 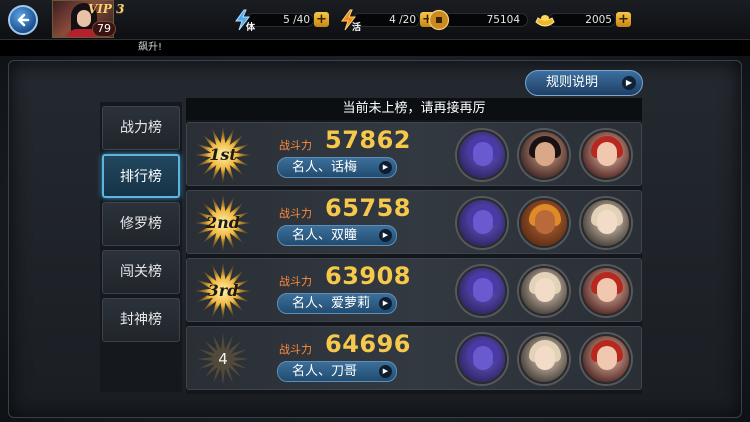 I want to click on rank-label: 4, so click(x=223, y=359).